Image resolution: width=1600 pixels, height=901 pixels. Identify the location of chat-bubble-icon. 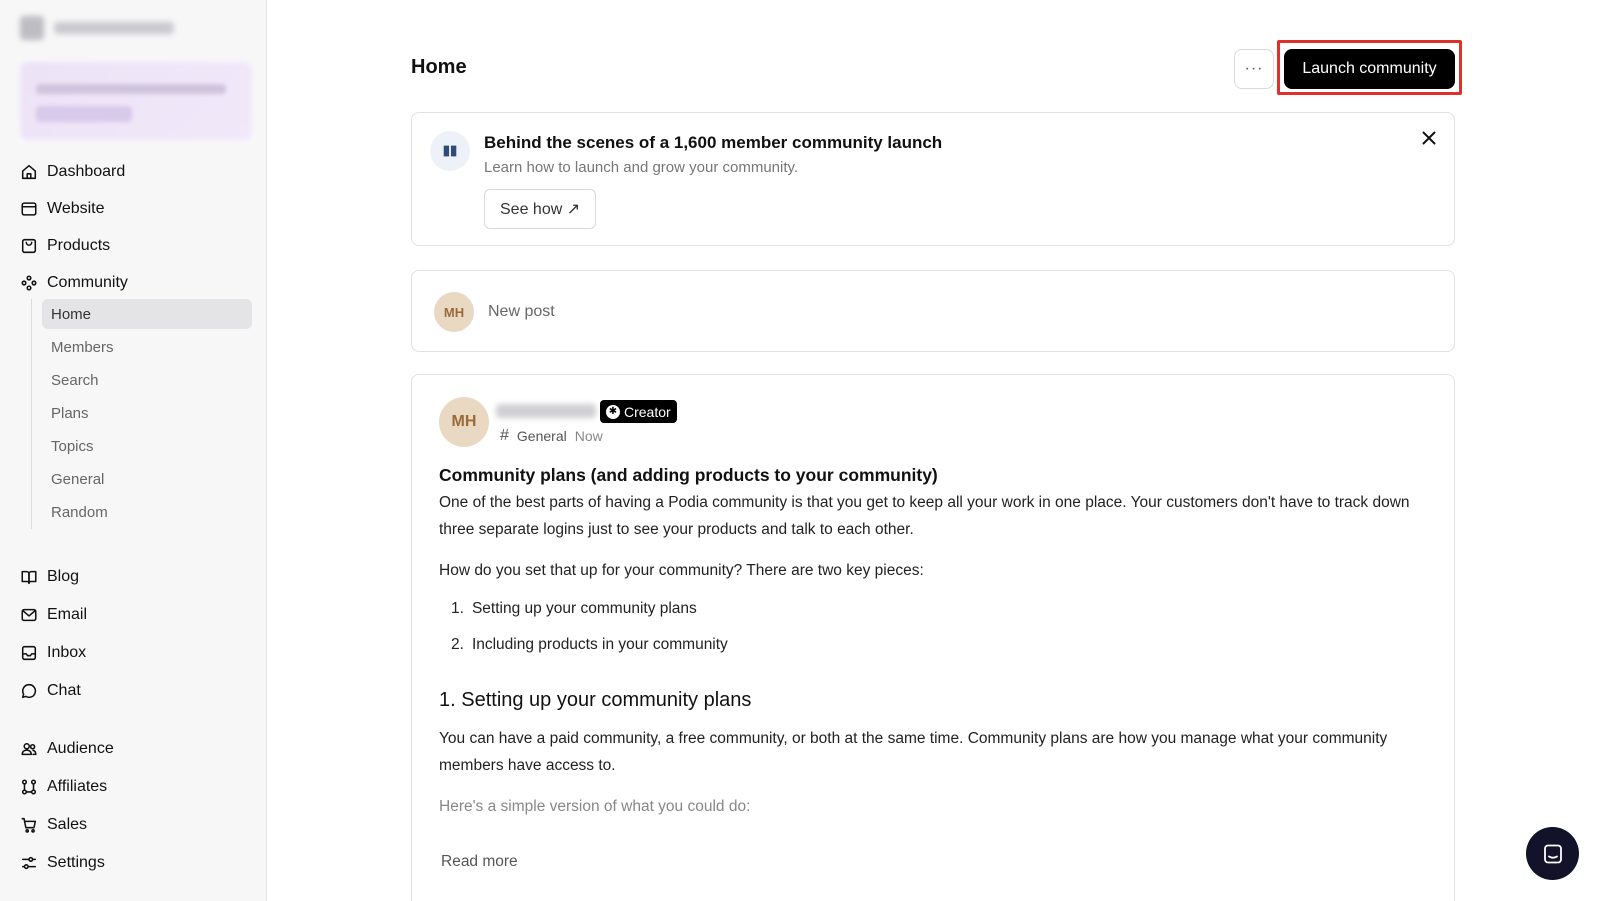
(29, 691).